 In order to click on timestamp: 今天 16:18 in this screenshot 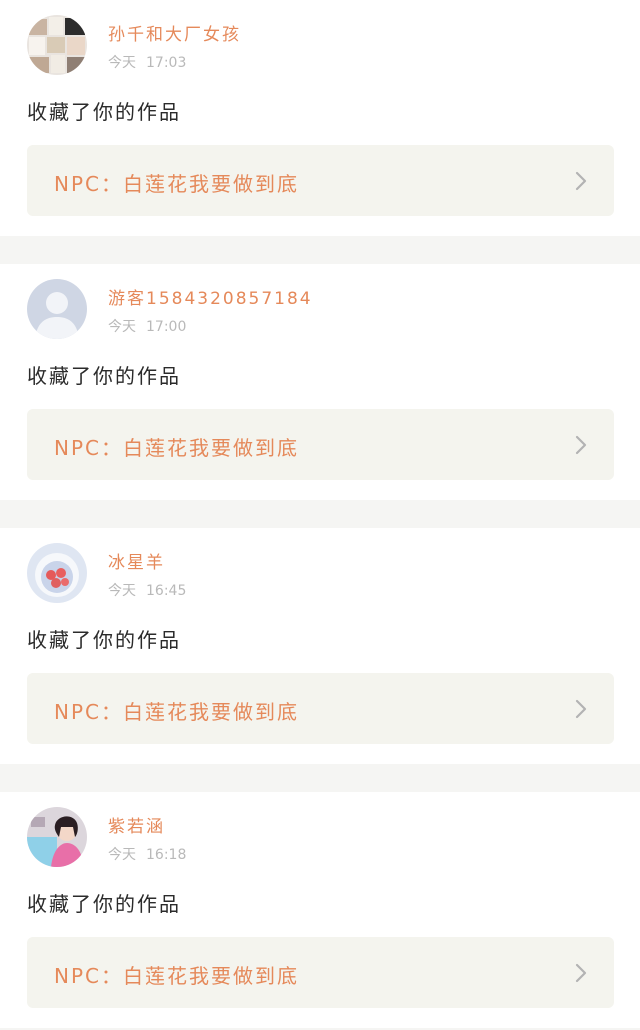, I will do `click(147, 854)`.